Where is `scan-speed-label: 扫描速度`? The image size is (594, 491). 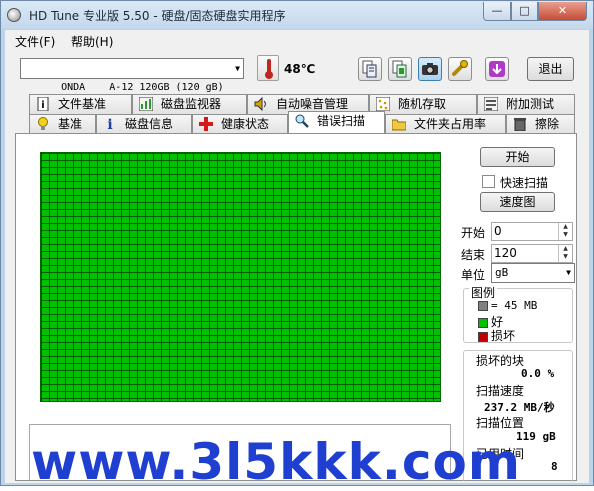
scan-speed-label: 扫描速度 is located at coordinates (500, 391).